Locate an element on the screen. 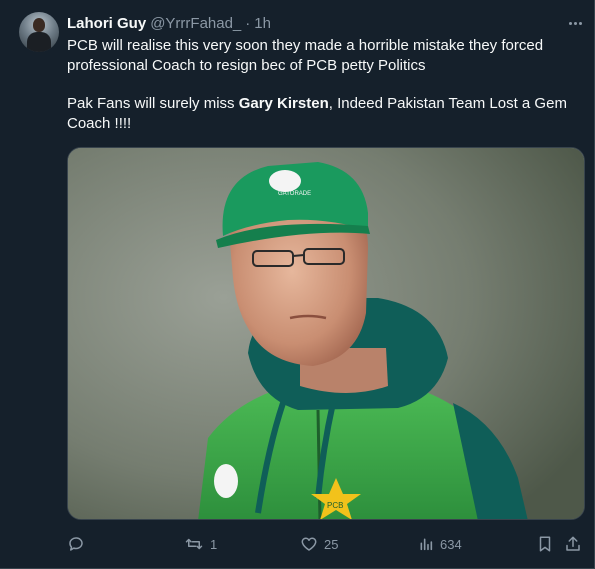 This screenshot has width=595, height=569. tweet-text-bold-name: Gary Kirsten is located at coordinates (283, 103).